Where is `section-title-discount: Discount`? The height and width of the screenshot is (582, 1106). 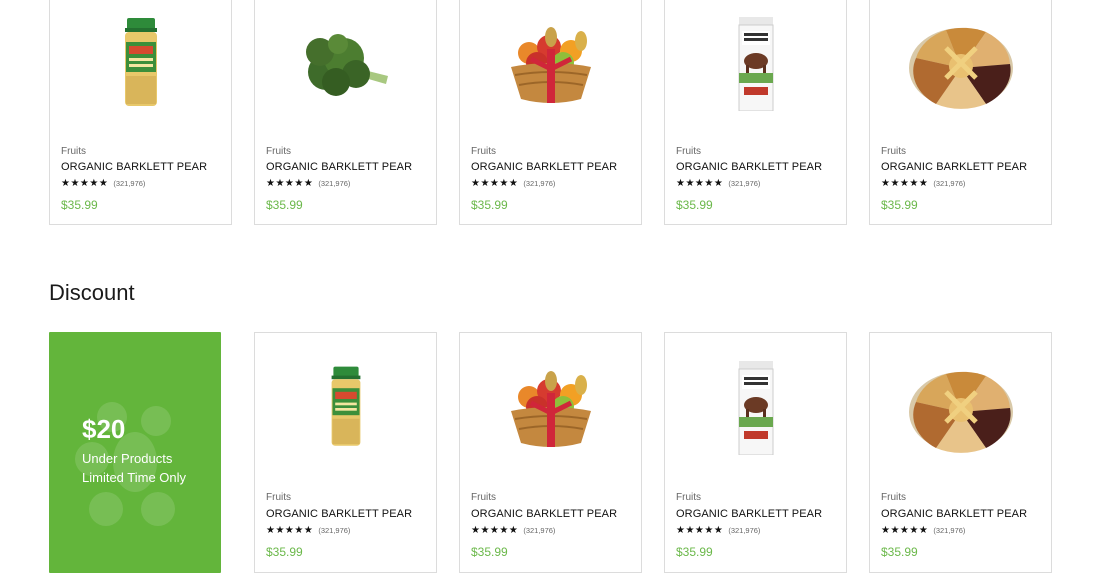 section-title-discount: Discount is located at coordinates (92, 292).